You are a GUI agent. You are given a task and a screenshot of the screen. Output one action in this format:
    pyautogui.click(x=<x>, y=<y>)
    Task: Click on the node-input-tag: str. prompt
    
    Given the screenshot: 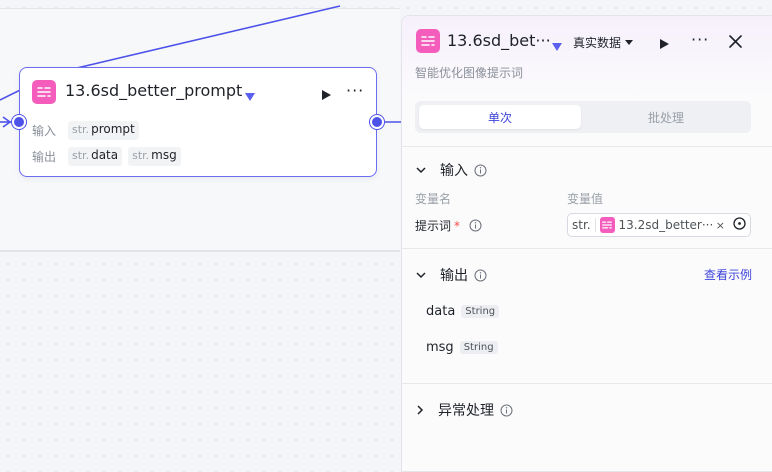 What is the action you would take?
    pyautogui.click(x=103, y=130)
    